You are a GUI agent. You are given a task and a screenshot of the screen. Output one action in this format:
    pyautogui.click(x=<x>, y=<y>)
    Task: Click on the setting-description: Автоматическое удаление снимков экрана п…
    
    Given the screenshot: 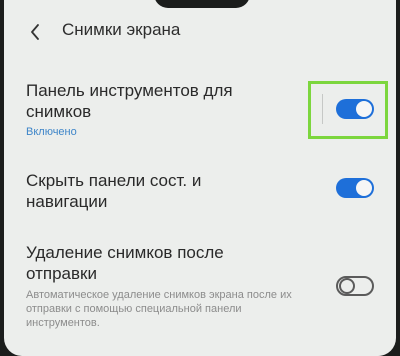 What is the action you would take?
    pyautogui.click(x=159, y=309)
    